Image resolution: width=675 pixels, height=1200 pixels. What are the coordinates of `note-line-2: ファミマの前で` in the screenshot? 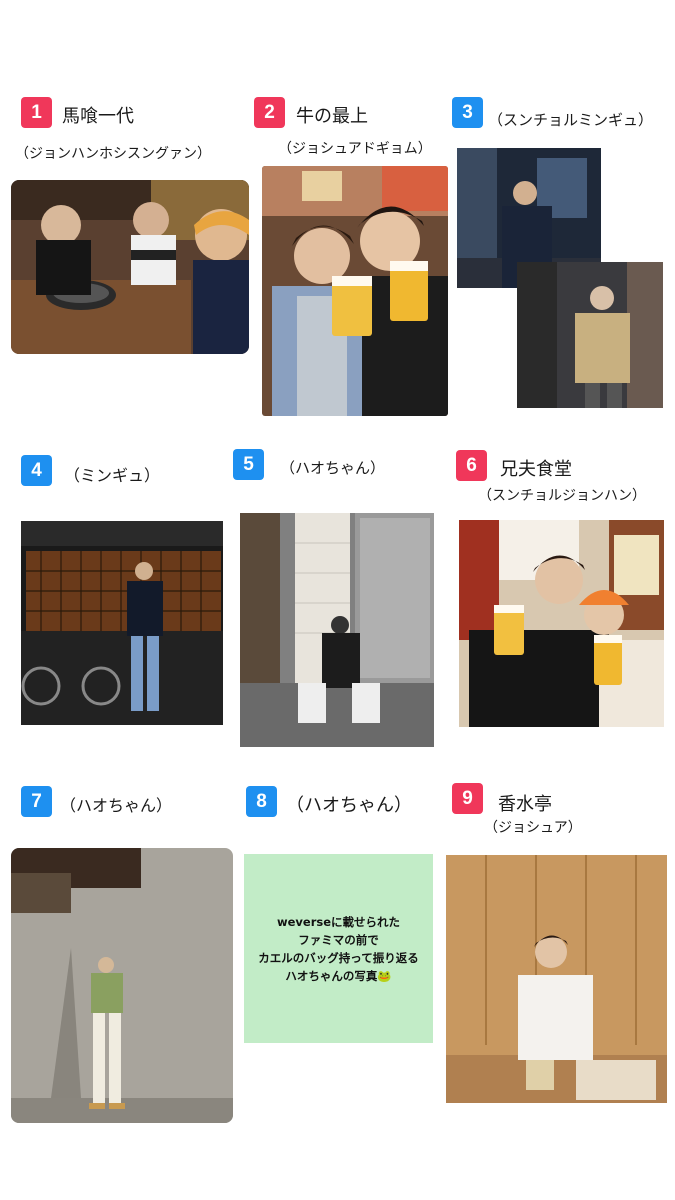 It's located at (338, 939).